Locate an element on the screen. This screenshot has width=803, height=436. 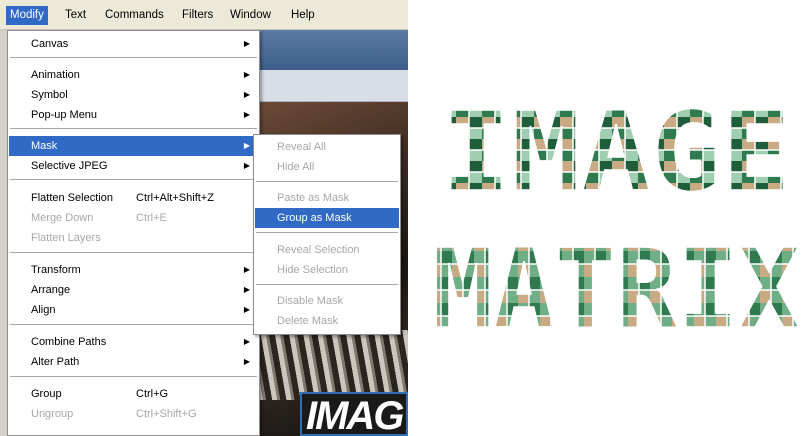
menu-item-label: Align is located at coordinates (43, 310).